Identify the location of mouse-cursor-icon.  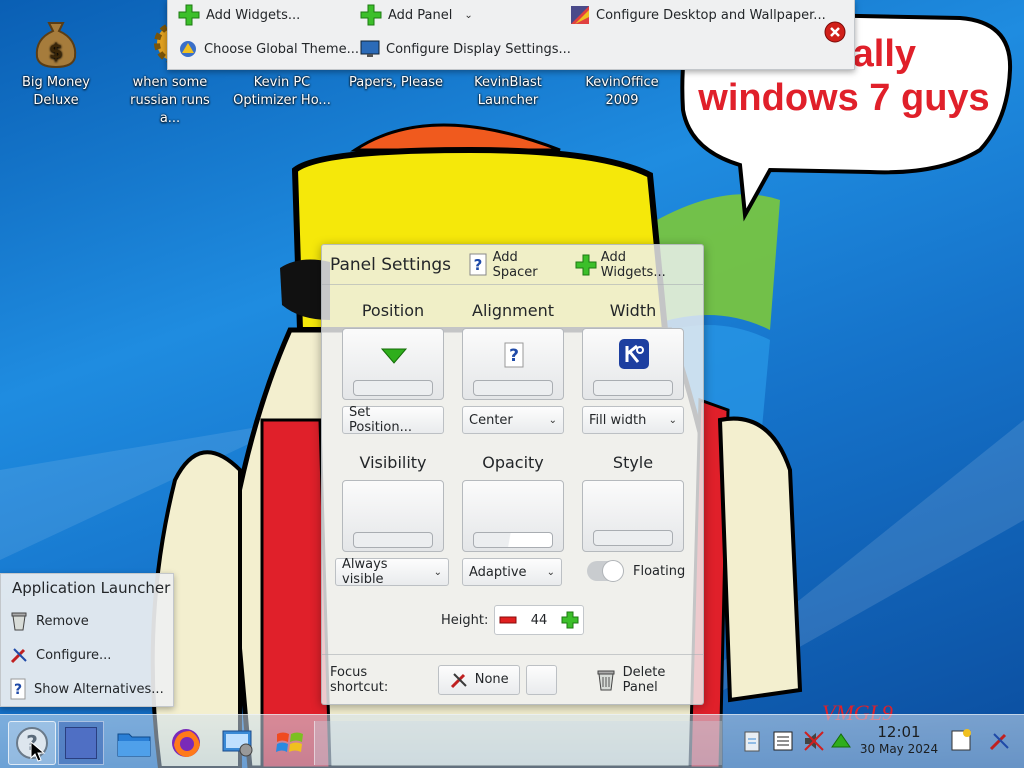
(38, 751).